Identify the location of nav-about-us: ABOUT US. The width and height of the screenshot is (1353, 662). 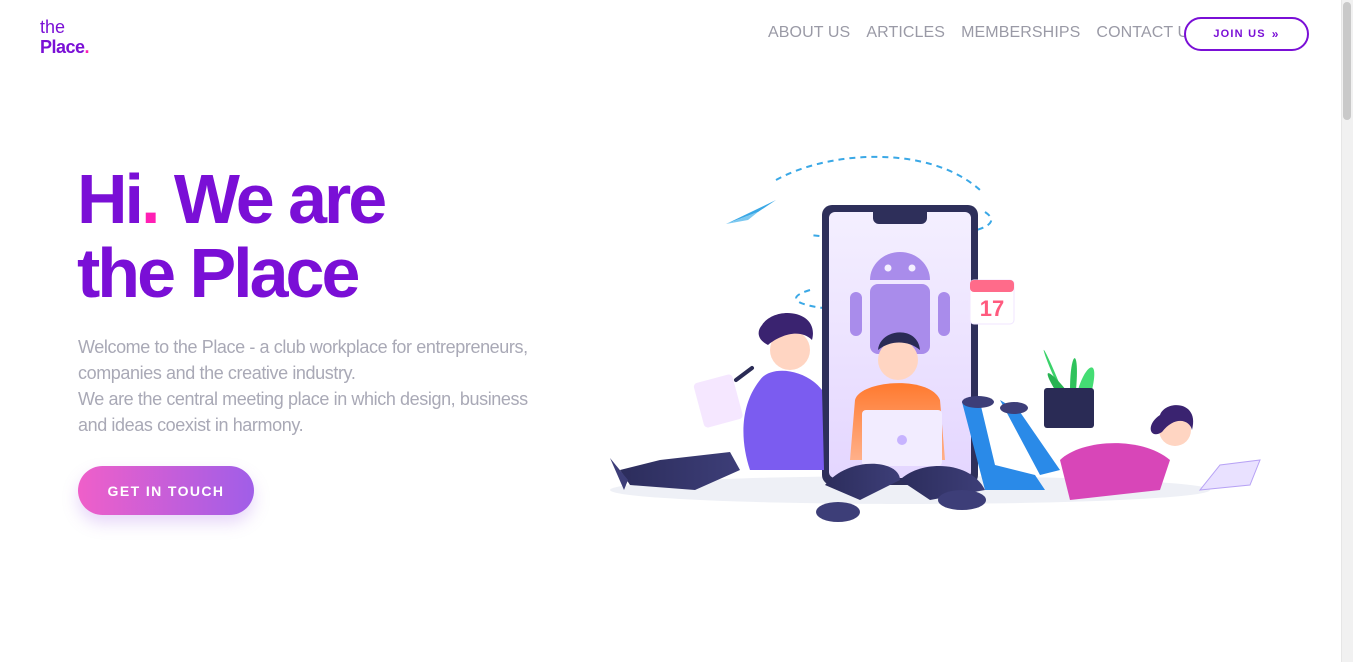
(809, 33).